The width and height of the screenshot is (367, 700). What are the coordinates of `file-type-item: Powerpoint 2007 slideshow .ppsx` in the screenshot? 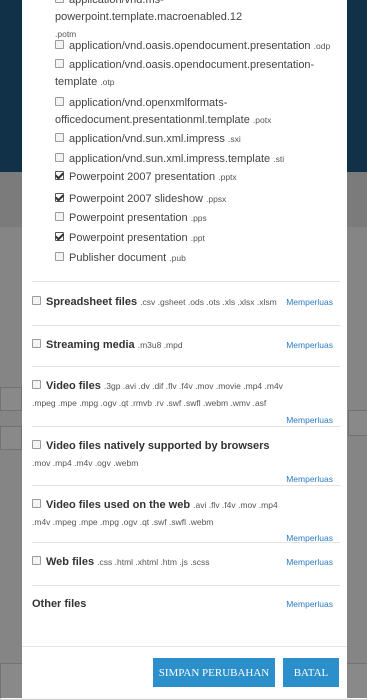 It's located at (195, 199).